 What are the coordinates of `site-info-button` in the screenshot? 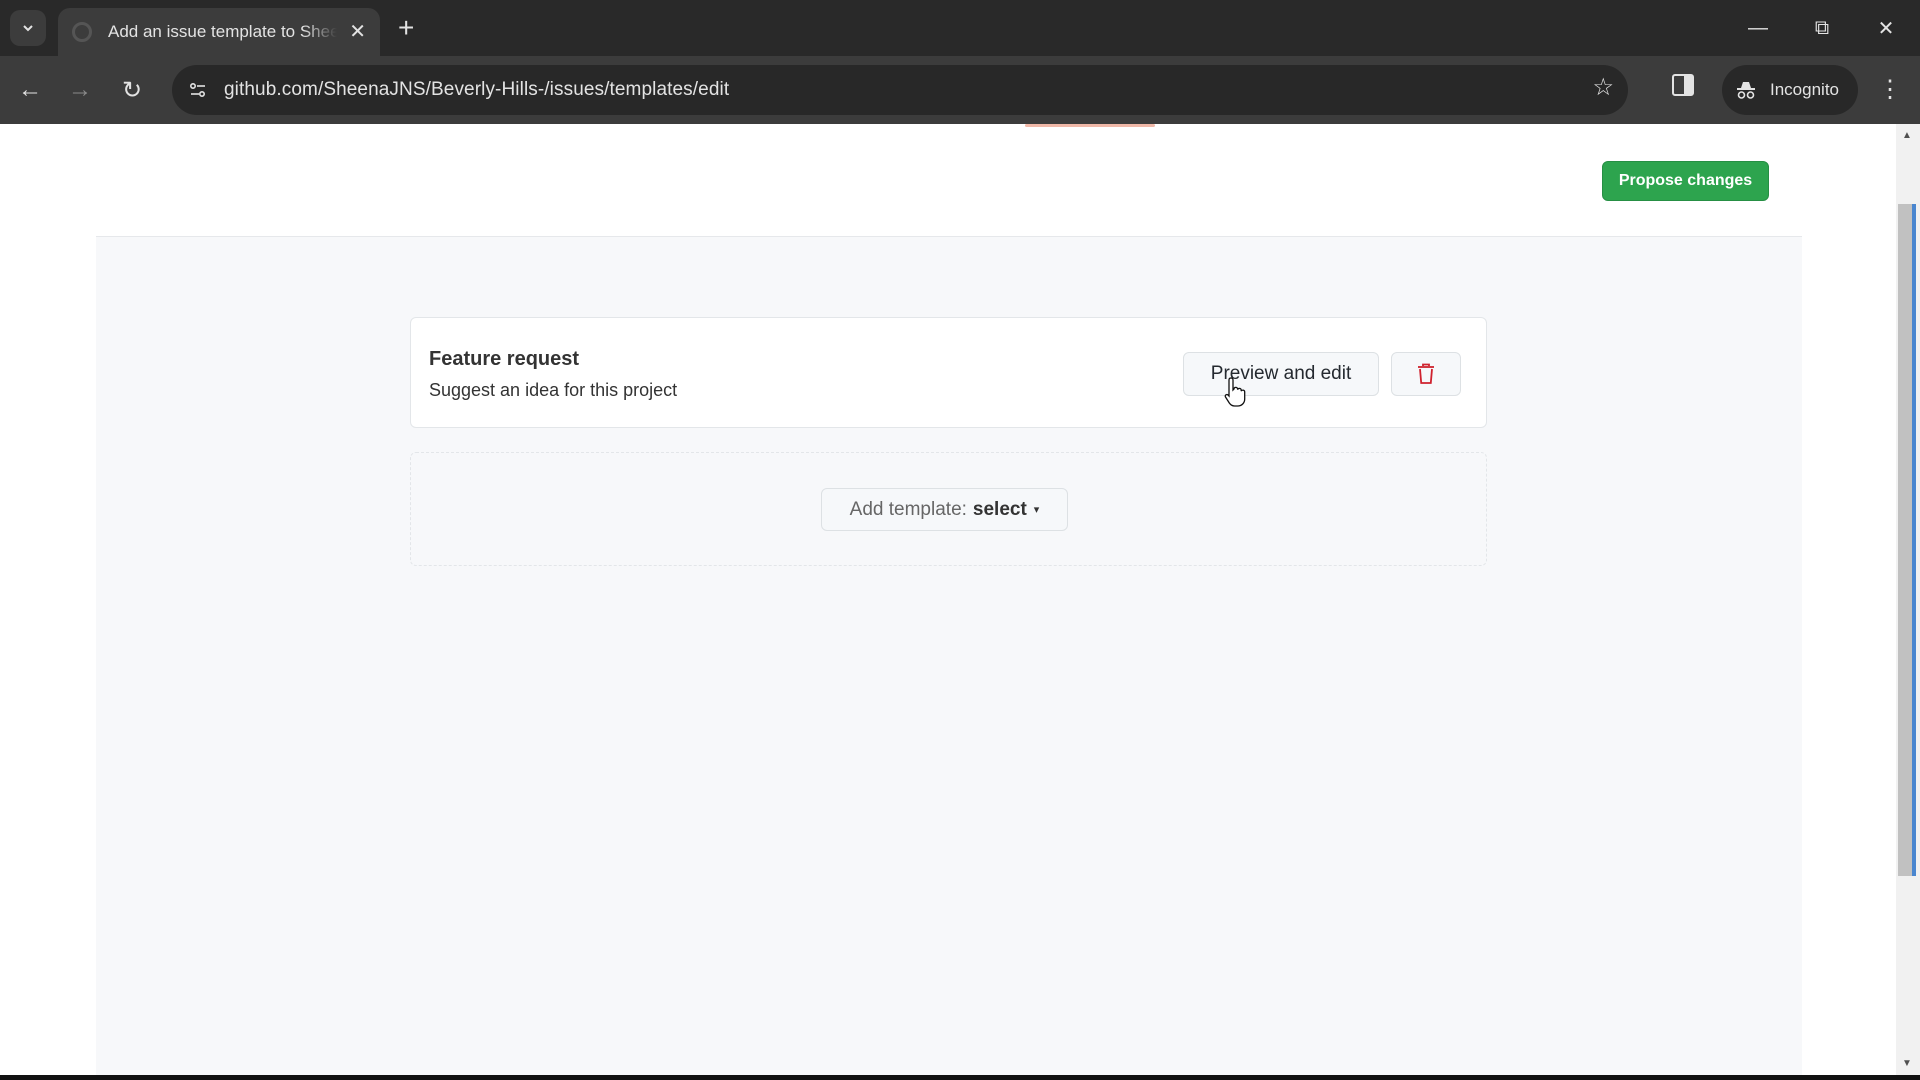 It's located at (198, 90).